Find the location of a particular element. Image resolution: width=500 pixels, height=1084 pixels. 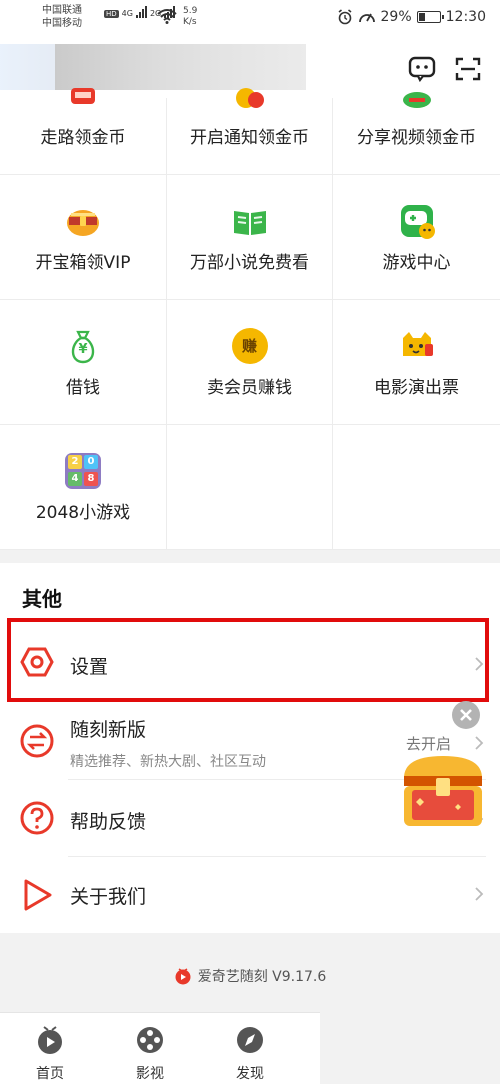

grid-item-label: 开启通知领金币 is located at coordinates (249, 138).